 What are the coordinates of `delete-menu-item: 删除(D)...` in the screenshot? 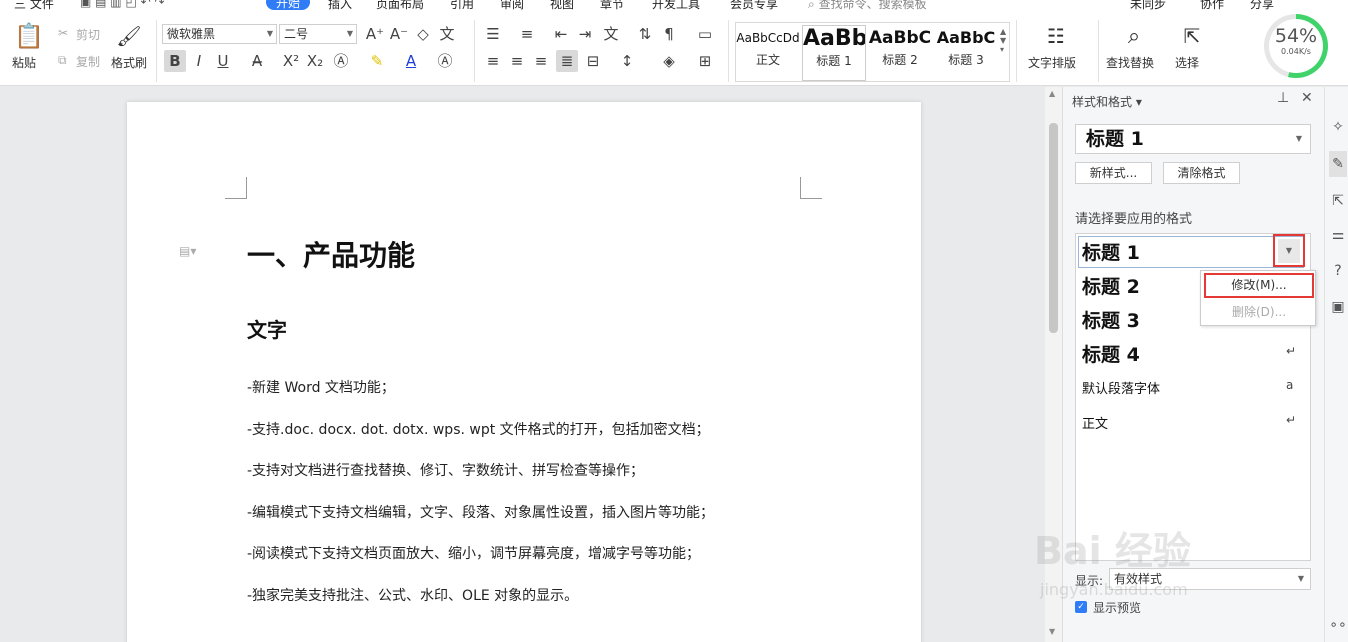 It's located at (1259, 312).